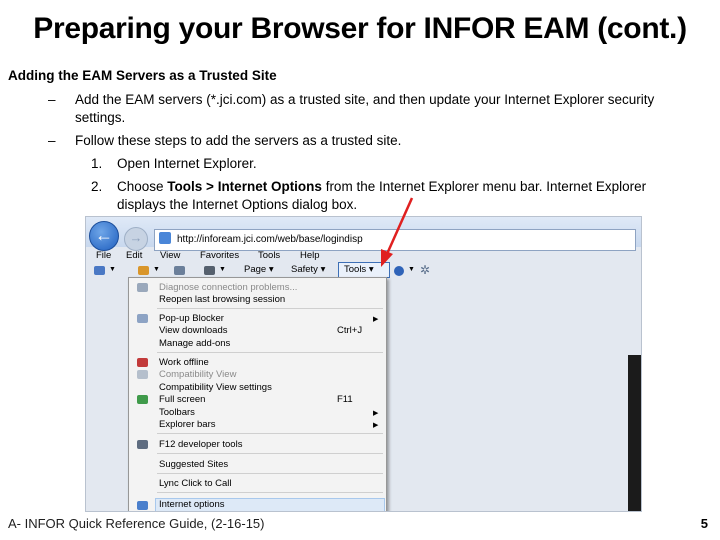 This screenshot has width=720, height=540. What do you see at coordinates (399, 226) in the screenshot?
I see `arrow-shaft` at bounding box center [399, 226].